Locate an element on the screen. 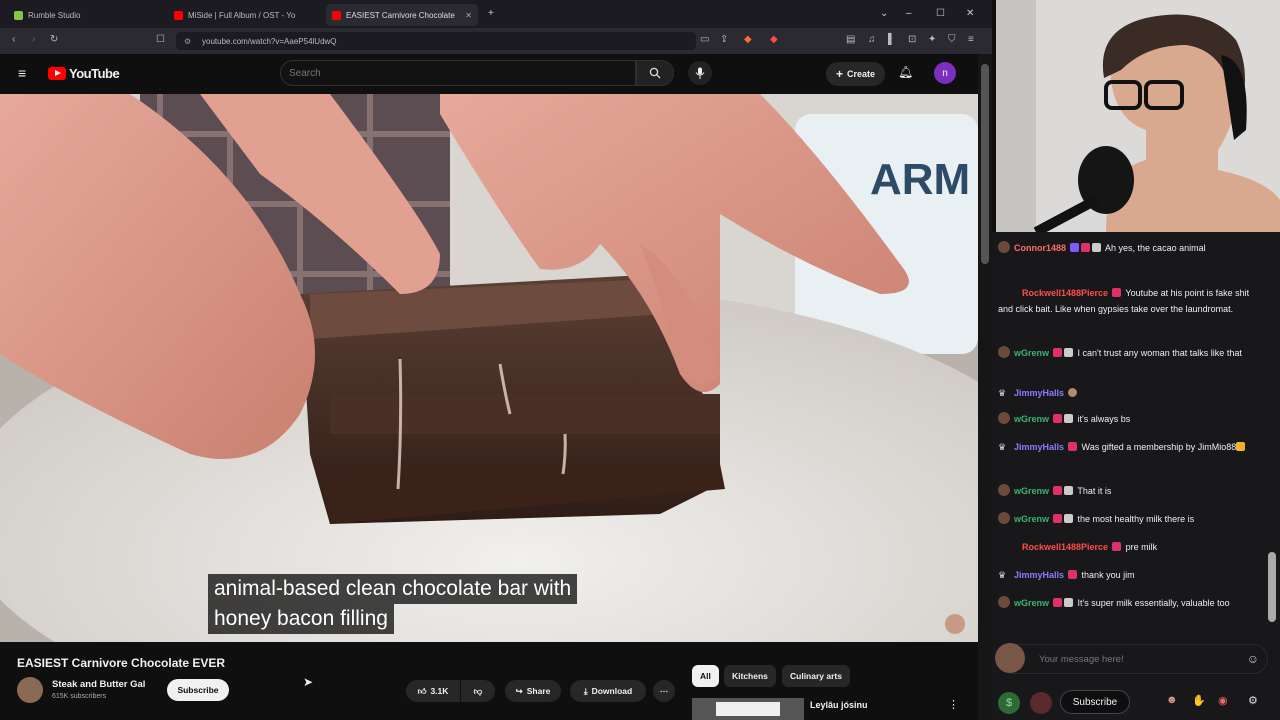  subscribe-button: Subscribe is located at coordinates (198, 690).